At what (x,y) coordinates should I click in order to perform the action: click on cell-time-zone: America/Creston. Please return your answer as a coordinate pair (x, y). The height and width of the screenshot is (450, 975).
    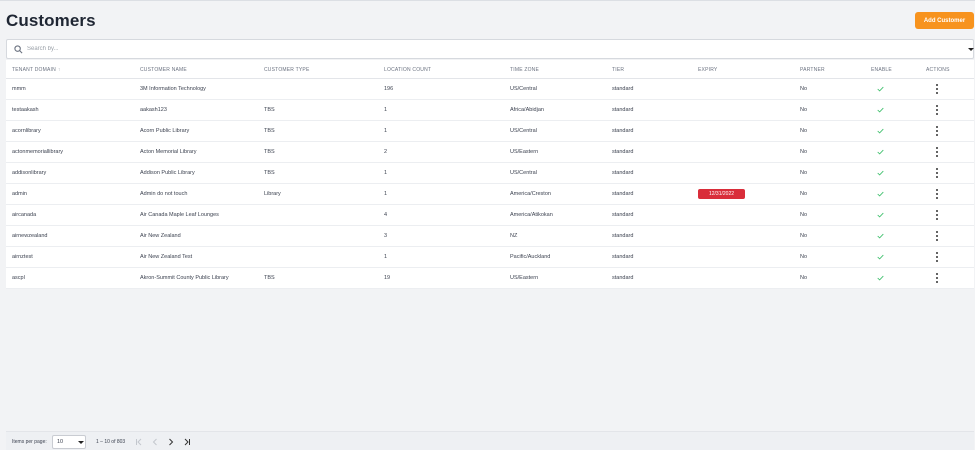
    Looking at the image, I should click on (530, 194).